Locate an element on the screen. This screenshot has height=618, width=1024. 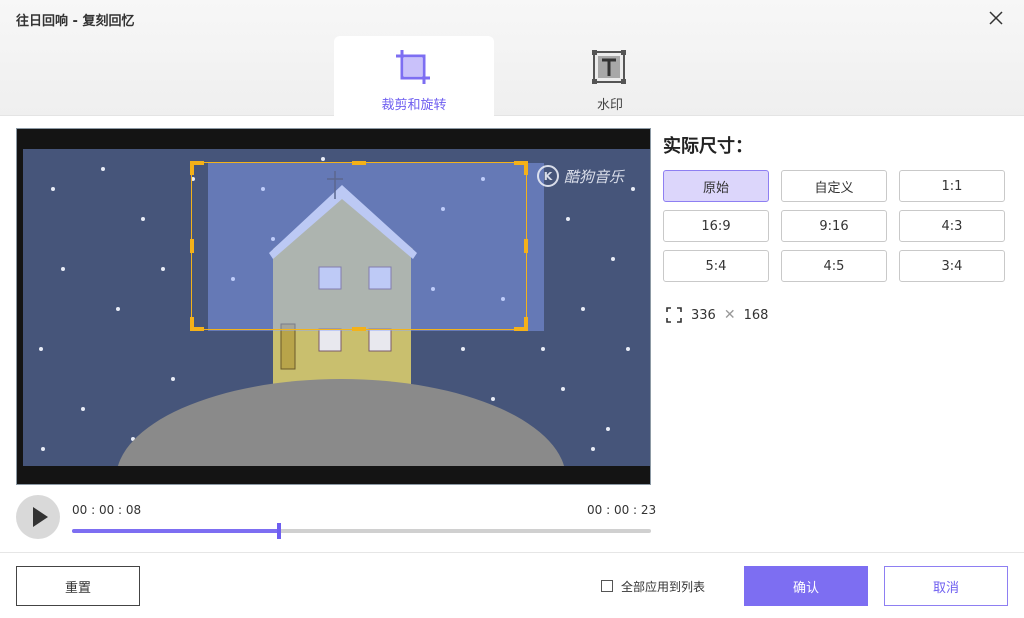
tab-crop-rotate: 裁剪和旋转 is located at coordinates (414, 76).